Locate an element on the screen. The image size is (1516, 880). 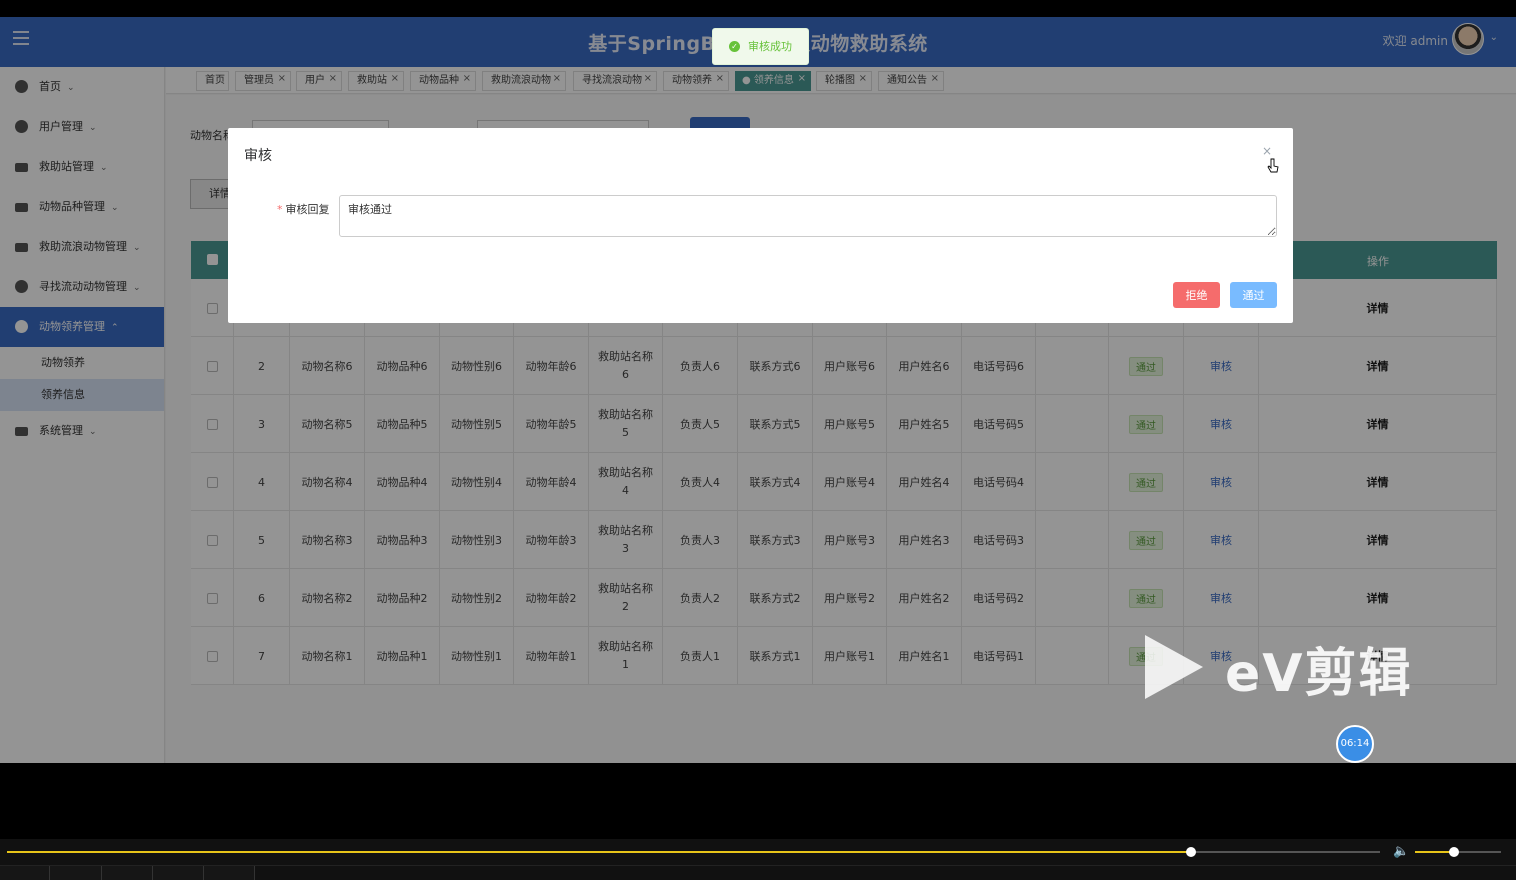
volume-handle is located at coordinates (1453, 852).